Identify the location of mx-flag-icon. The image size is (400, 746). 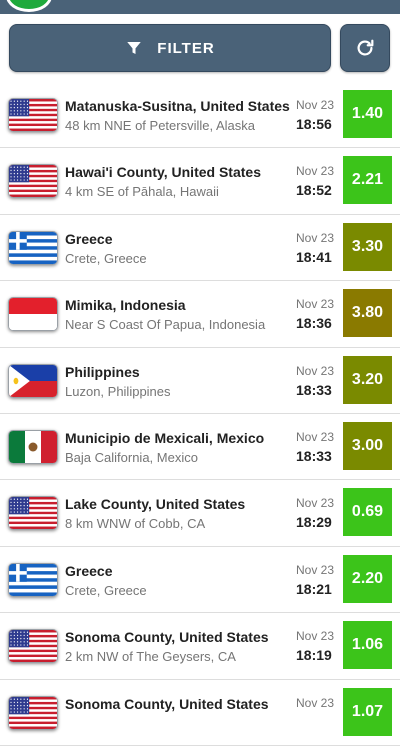
(33, 446).